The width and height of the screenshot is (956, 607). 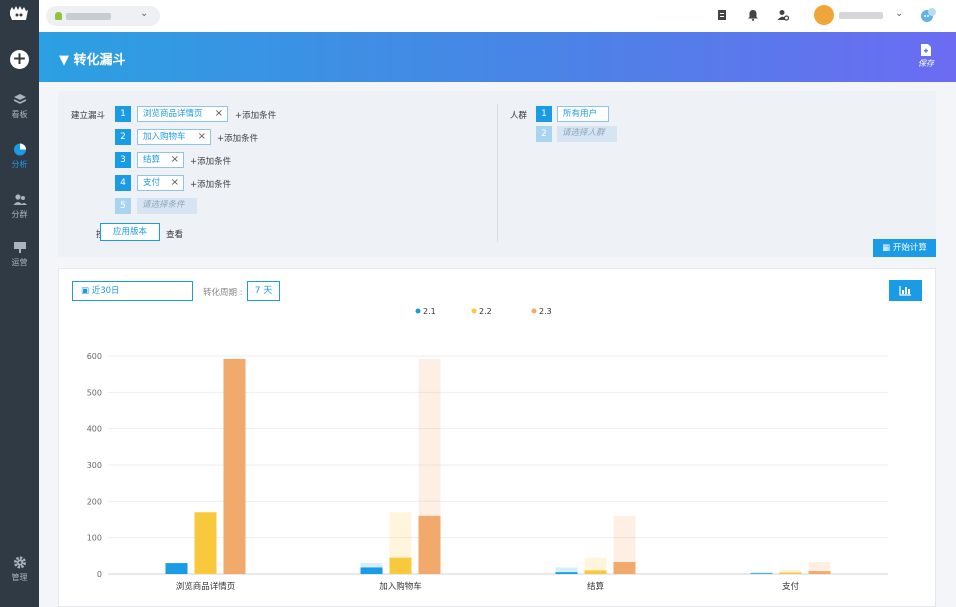 I want to click on users-icon, so click(x=20, y=199).